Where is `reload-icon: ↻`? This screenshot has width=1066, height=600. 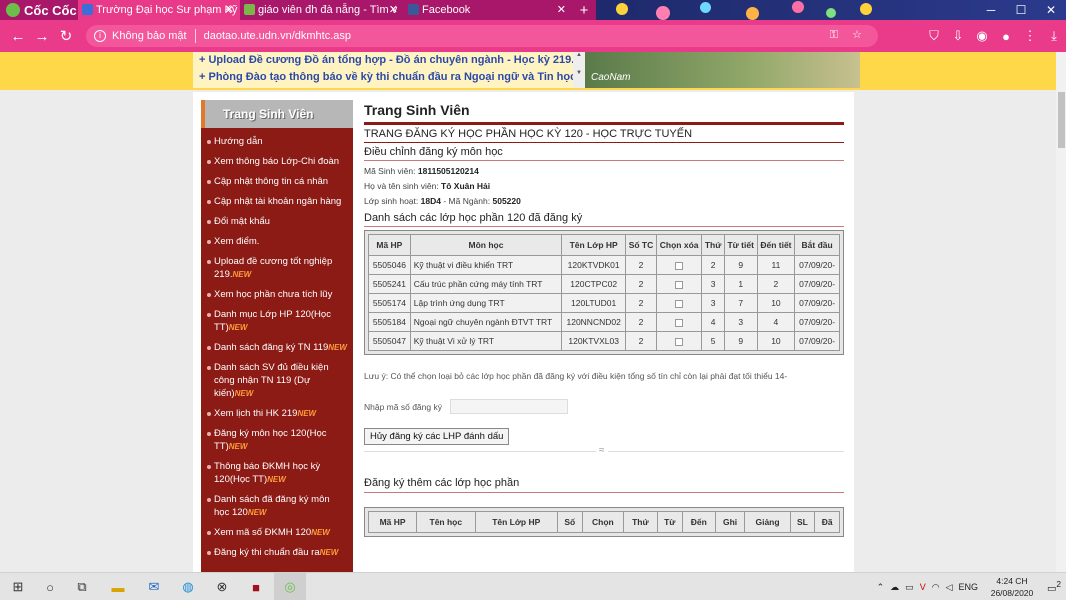 reload-icon: ↻ is located at coordinates (66, 36).